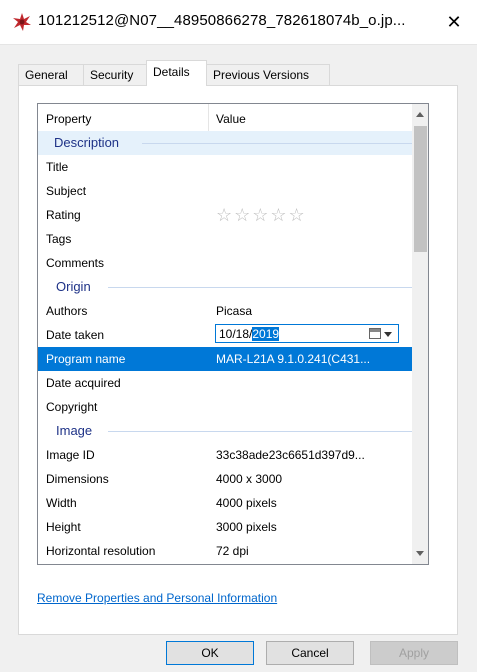 Image resolution: width=477 pixels, height=672 pixels. Describe the element at coordinates (420, 189) in the screenshot. I see `scrollbar-thumb` at that location.